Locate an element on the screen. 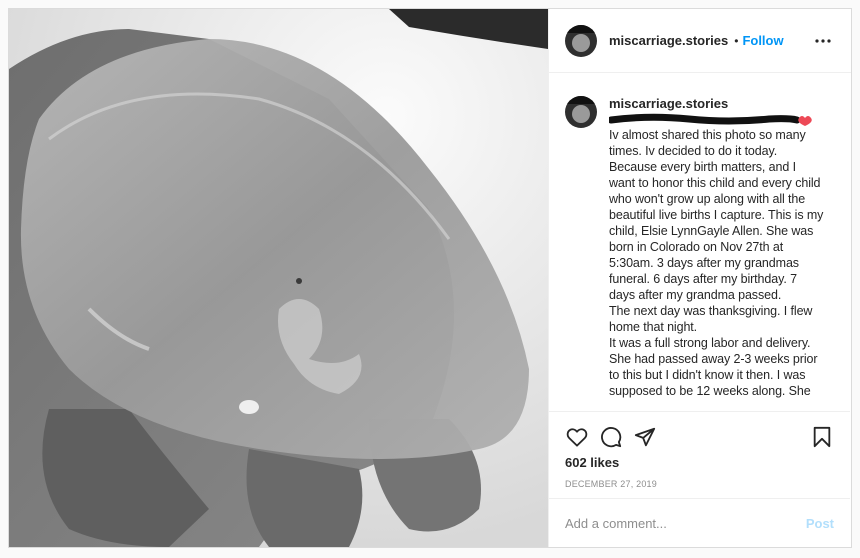 The height and width of the screenshot is (558, 860). bookmark-icon is located at coordinates (822, 437).